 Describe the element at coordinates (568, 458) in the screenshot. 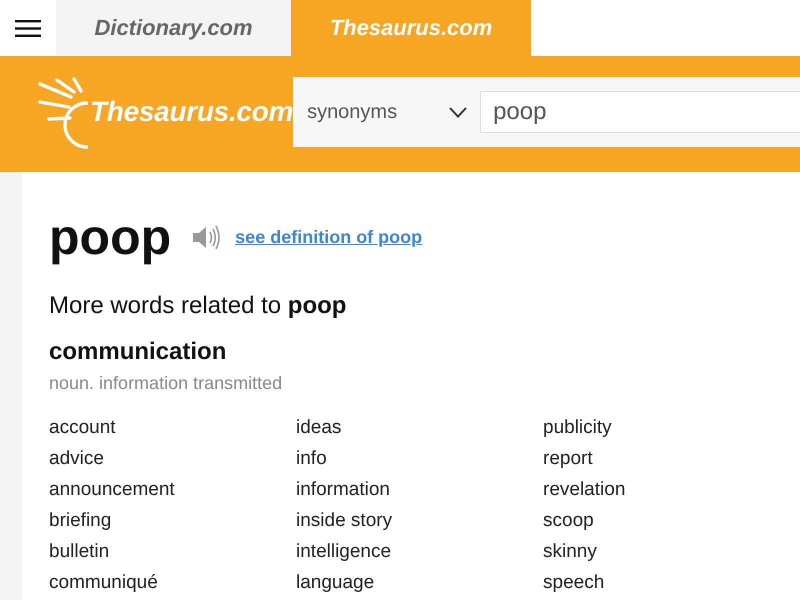

I see `synonym-link: report` at that location.